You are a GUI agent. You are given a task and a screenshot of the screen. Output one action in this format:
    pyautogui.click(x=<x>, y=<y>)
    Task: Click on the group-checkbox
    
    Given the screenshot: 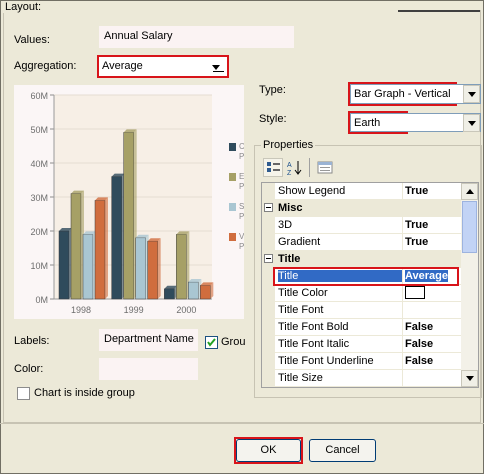 What is the action you would take?
    pyautogui.click(x=211, y=342)
    